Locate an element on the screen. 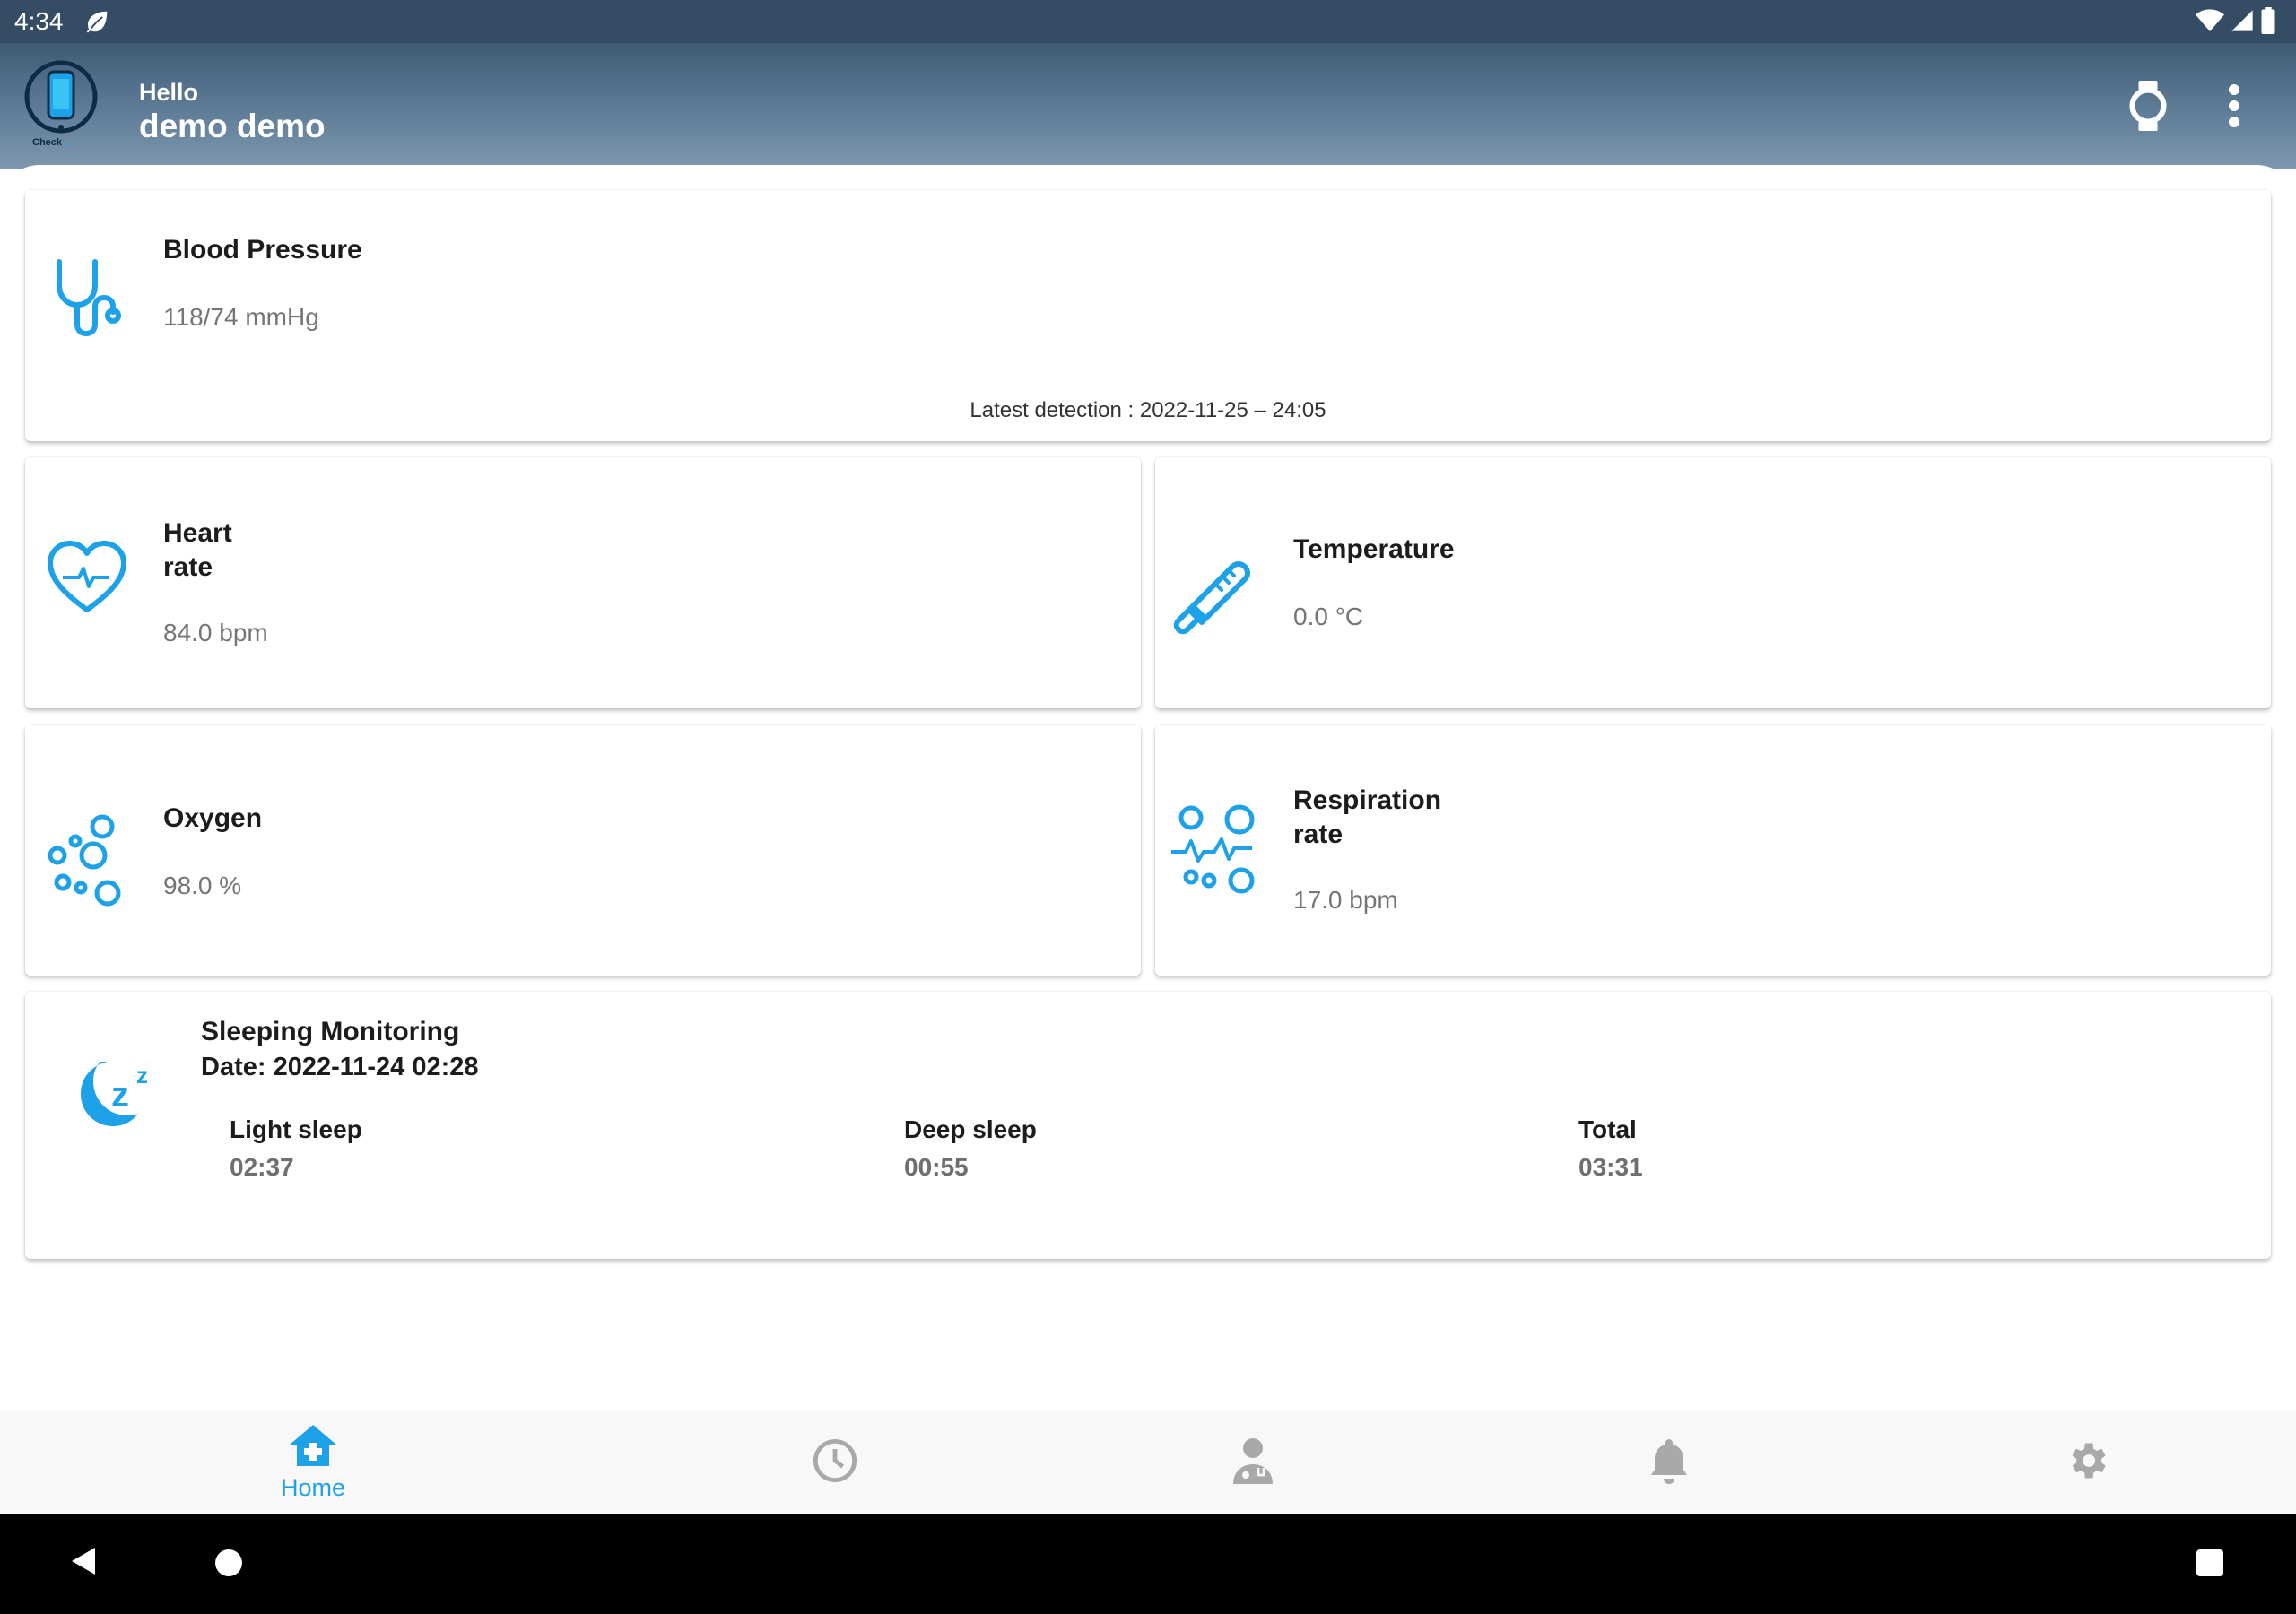 The width and height of the screenshot is (2296, 1614). history-clock-icon is located at coordinates (835, 1462).